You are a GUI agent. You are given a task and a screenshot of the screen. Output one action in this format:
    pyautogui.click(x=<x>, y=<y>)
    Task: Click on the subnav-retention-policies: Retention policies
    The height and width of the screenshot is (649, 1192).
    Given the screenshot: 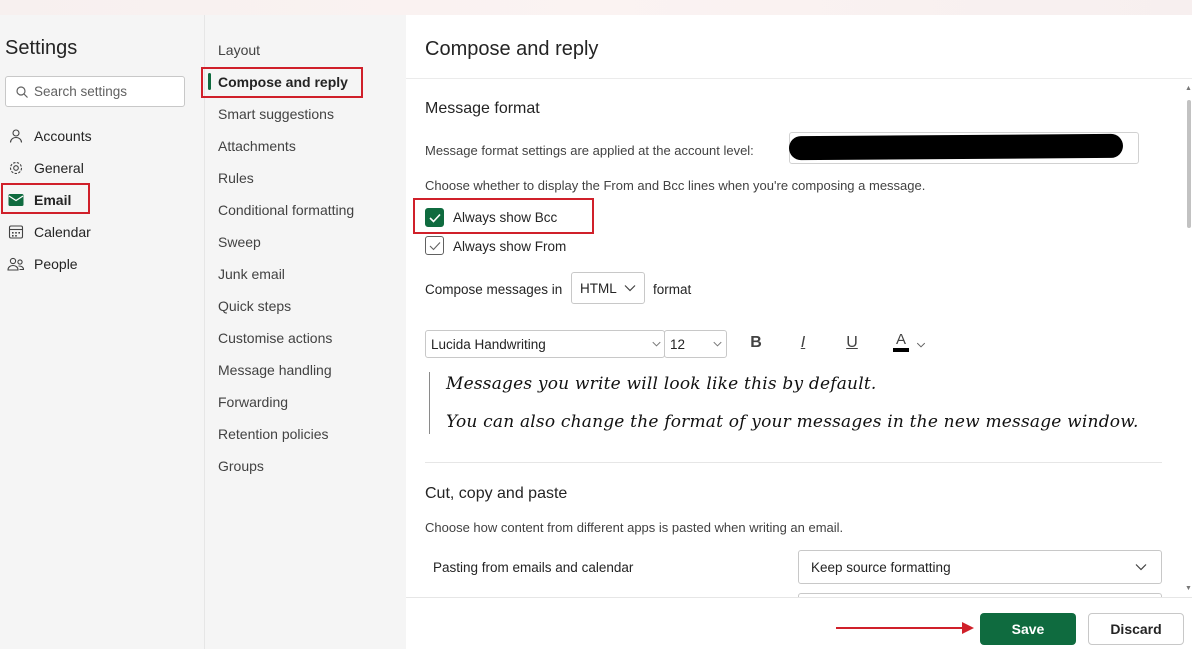 What is the action you would take?
    pyautogui.click(x=273, y=434)
    